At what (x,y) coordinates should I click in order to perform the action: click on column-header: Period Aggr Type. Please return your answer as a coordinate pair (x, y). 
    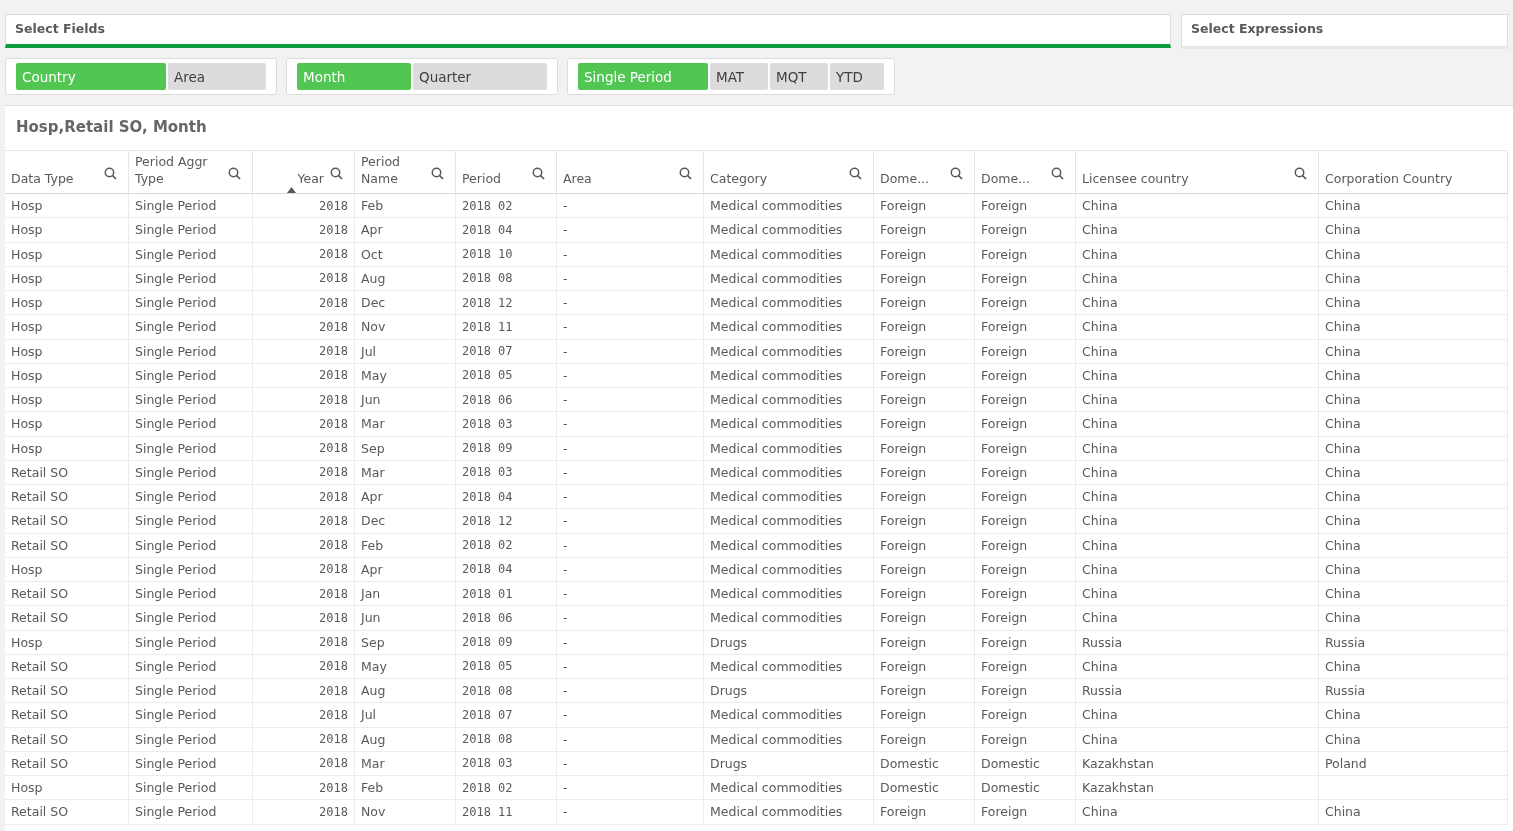
    Looking at the image, I should click on (191, 172).